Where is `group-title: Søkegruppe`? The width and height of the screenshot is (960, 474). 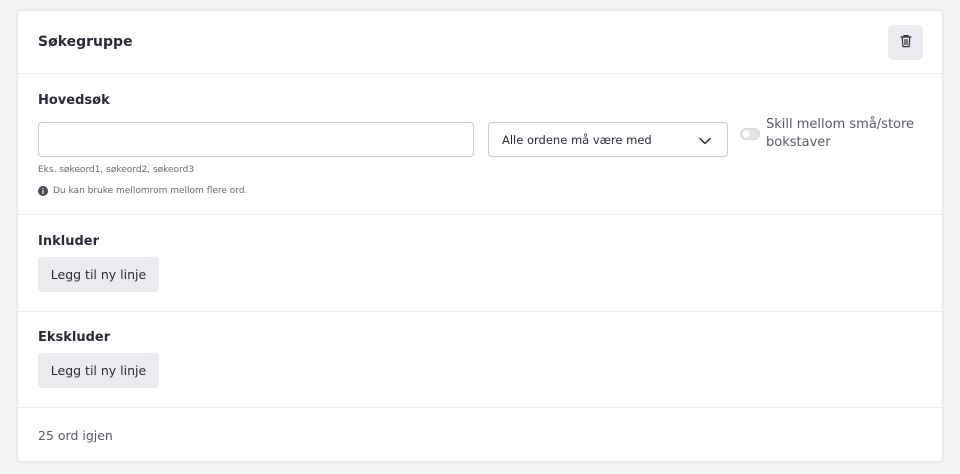
group-title: Søkegruppe is located at coordinates (85, 42).